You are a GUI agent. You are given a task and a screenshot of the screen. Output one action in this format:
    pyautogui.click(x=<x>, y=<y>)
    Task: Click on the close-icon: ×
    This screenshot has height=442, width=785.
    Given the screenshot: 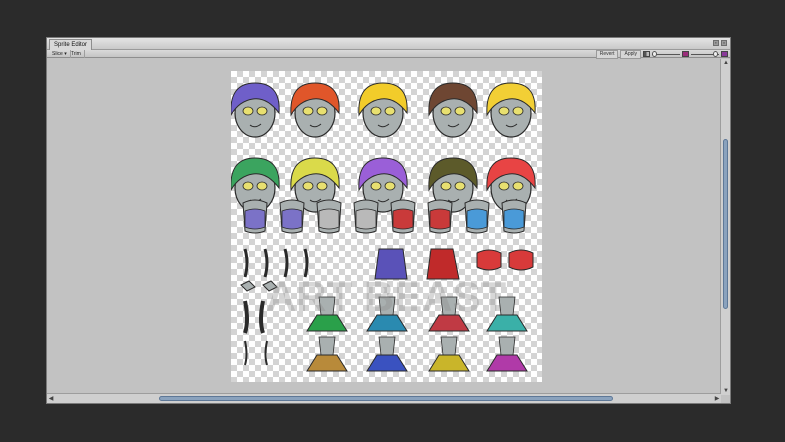 What is the action you would take?
    pyautogui.click(x=724, y=43)
    